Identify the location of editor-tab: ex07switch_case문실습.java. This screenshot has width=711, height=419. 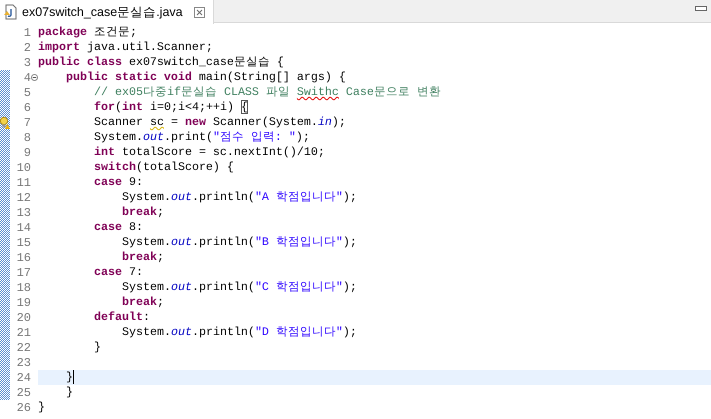
(107, 12).